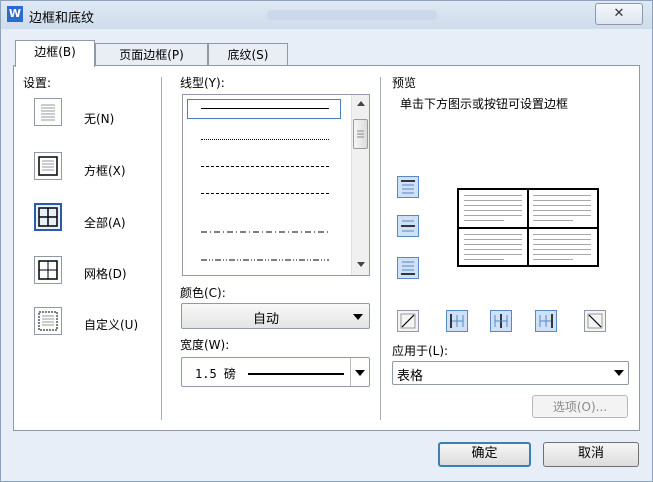  What do you see at coordinates (276, 185) in the screenshot?
I see `line-style-listbox` at bounding box center [276, 185].